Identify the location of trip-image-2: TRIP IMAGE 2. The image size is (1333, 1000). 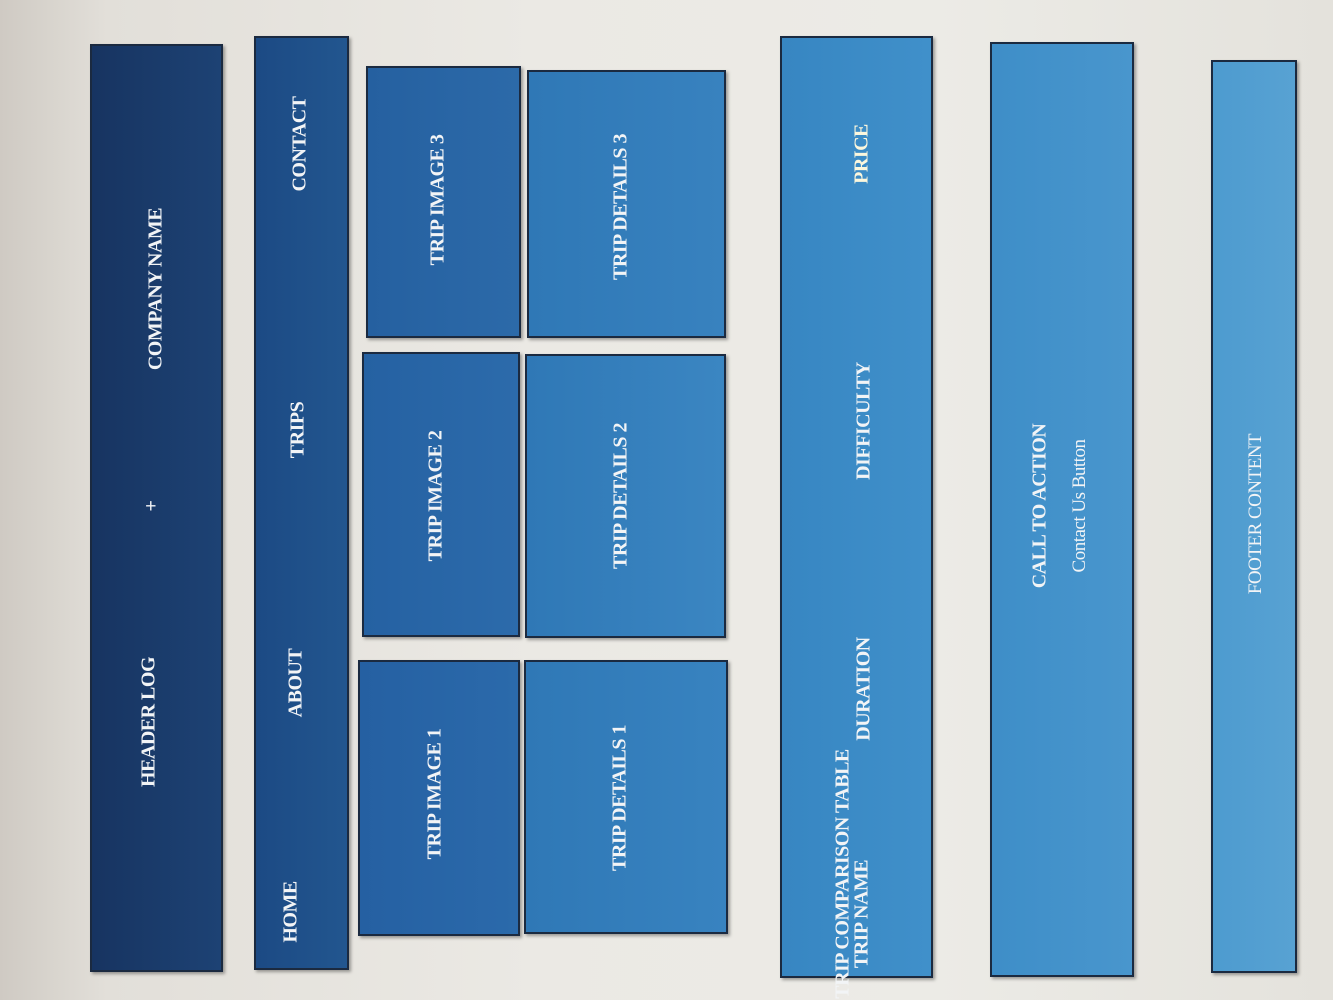
(441, 494).